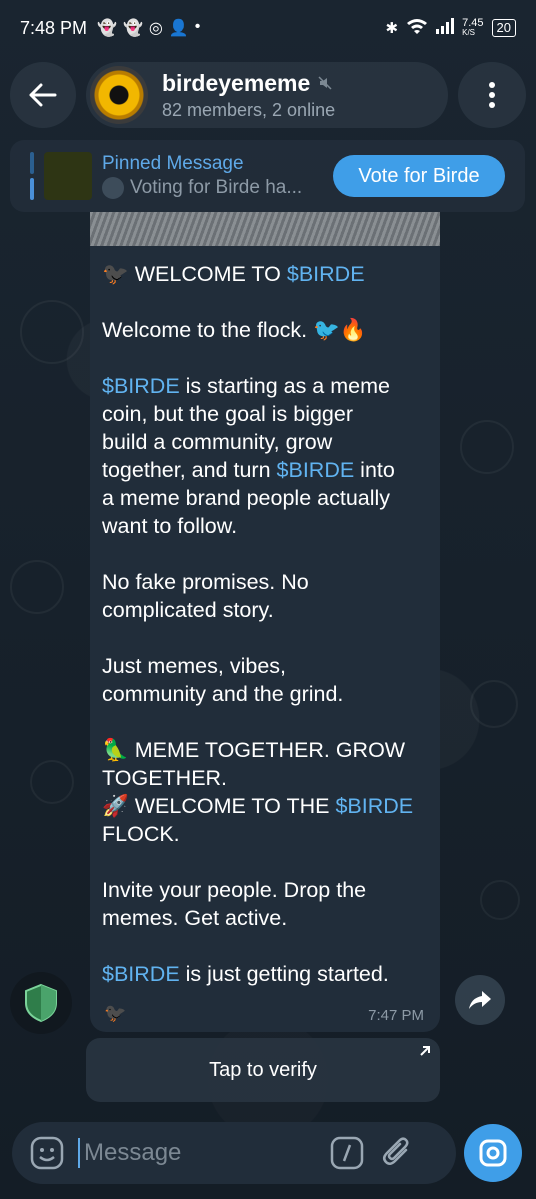 The width and height of the screenshot is (536, 1199). Describe the element at coordinates (155, 28) in the screenshot. I see `whatsapp-icon: ◎` at that location.